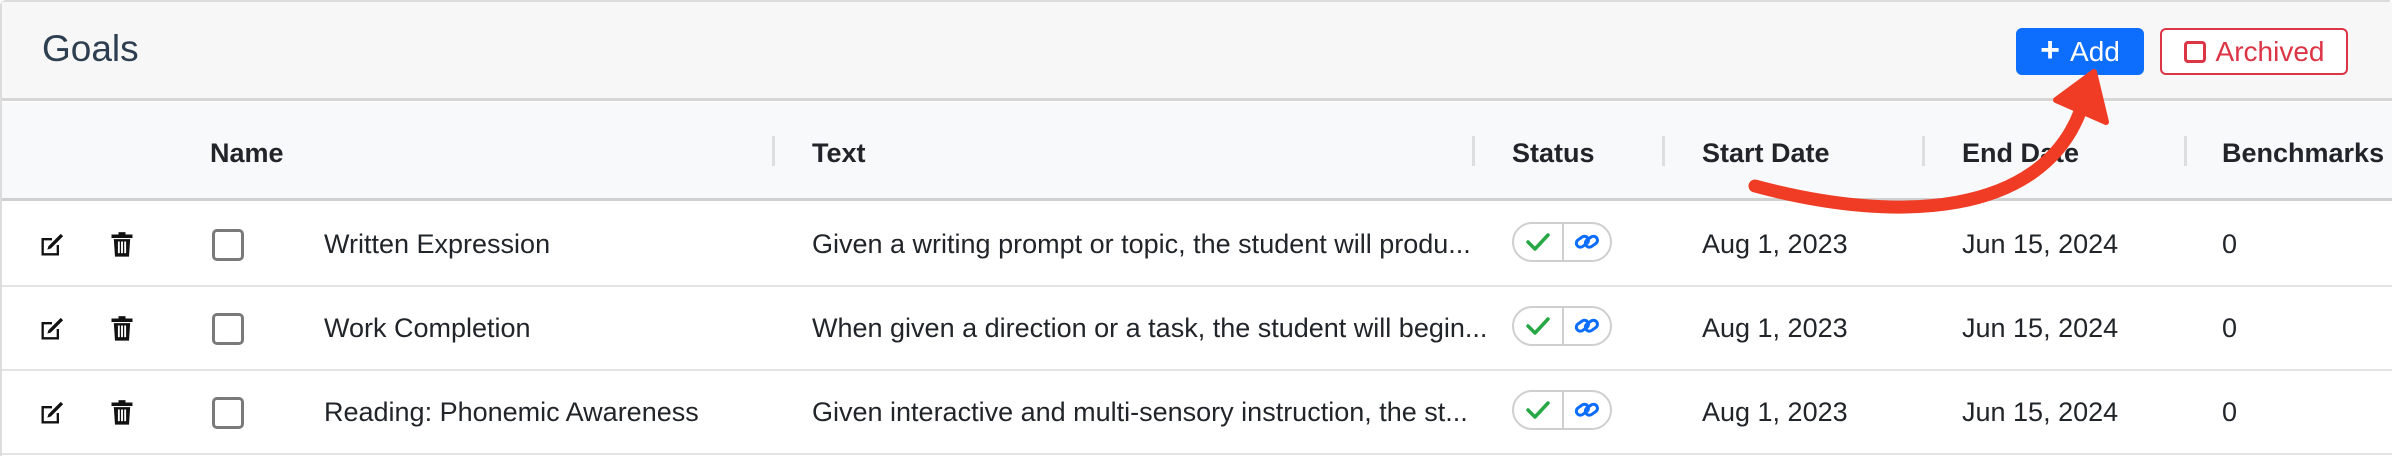  What do you see at coordinates (2303, 153) in the screenshot?
I see `column-header-benchmarks: Benchmarks` at bounding box center [2303, 153].